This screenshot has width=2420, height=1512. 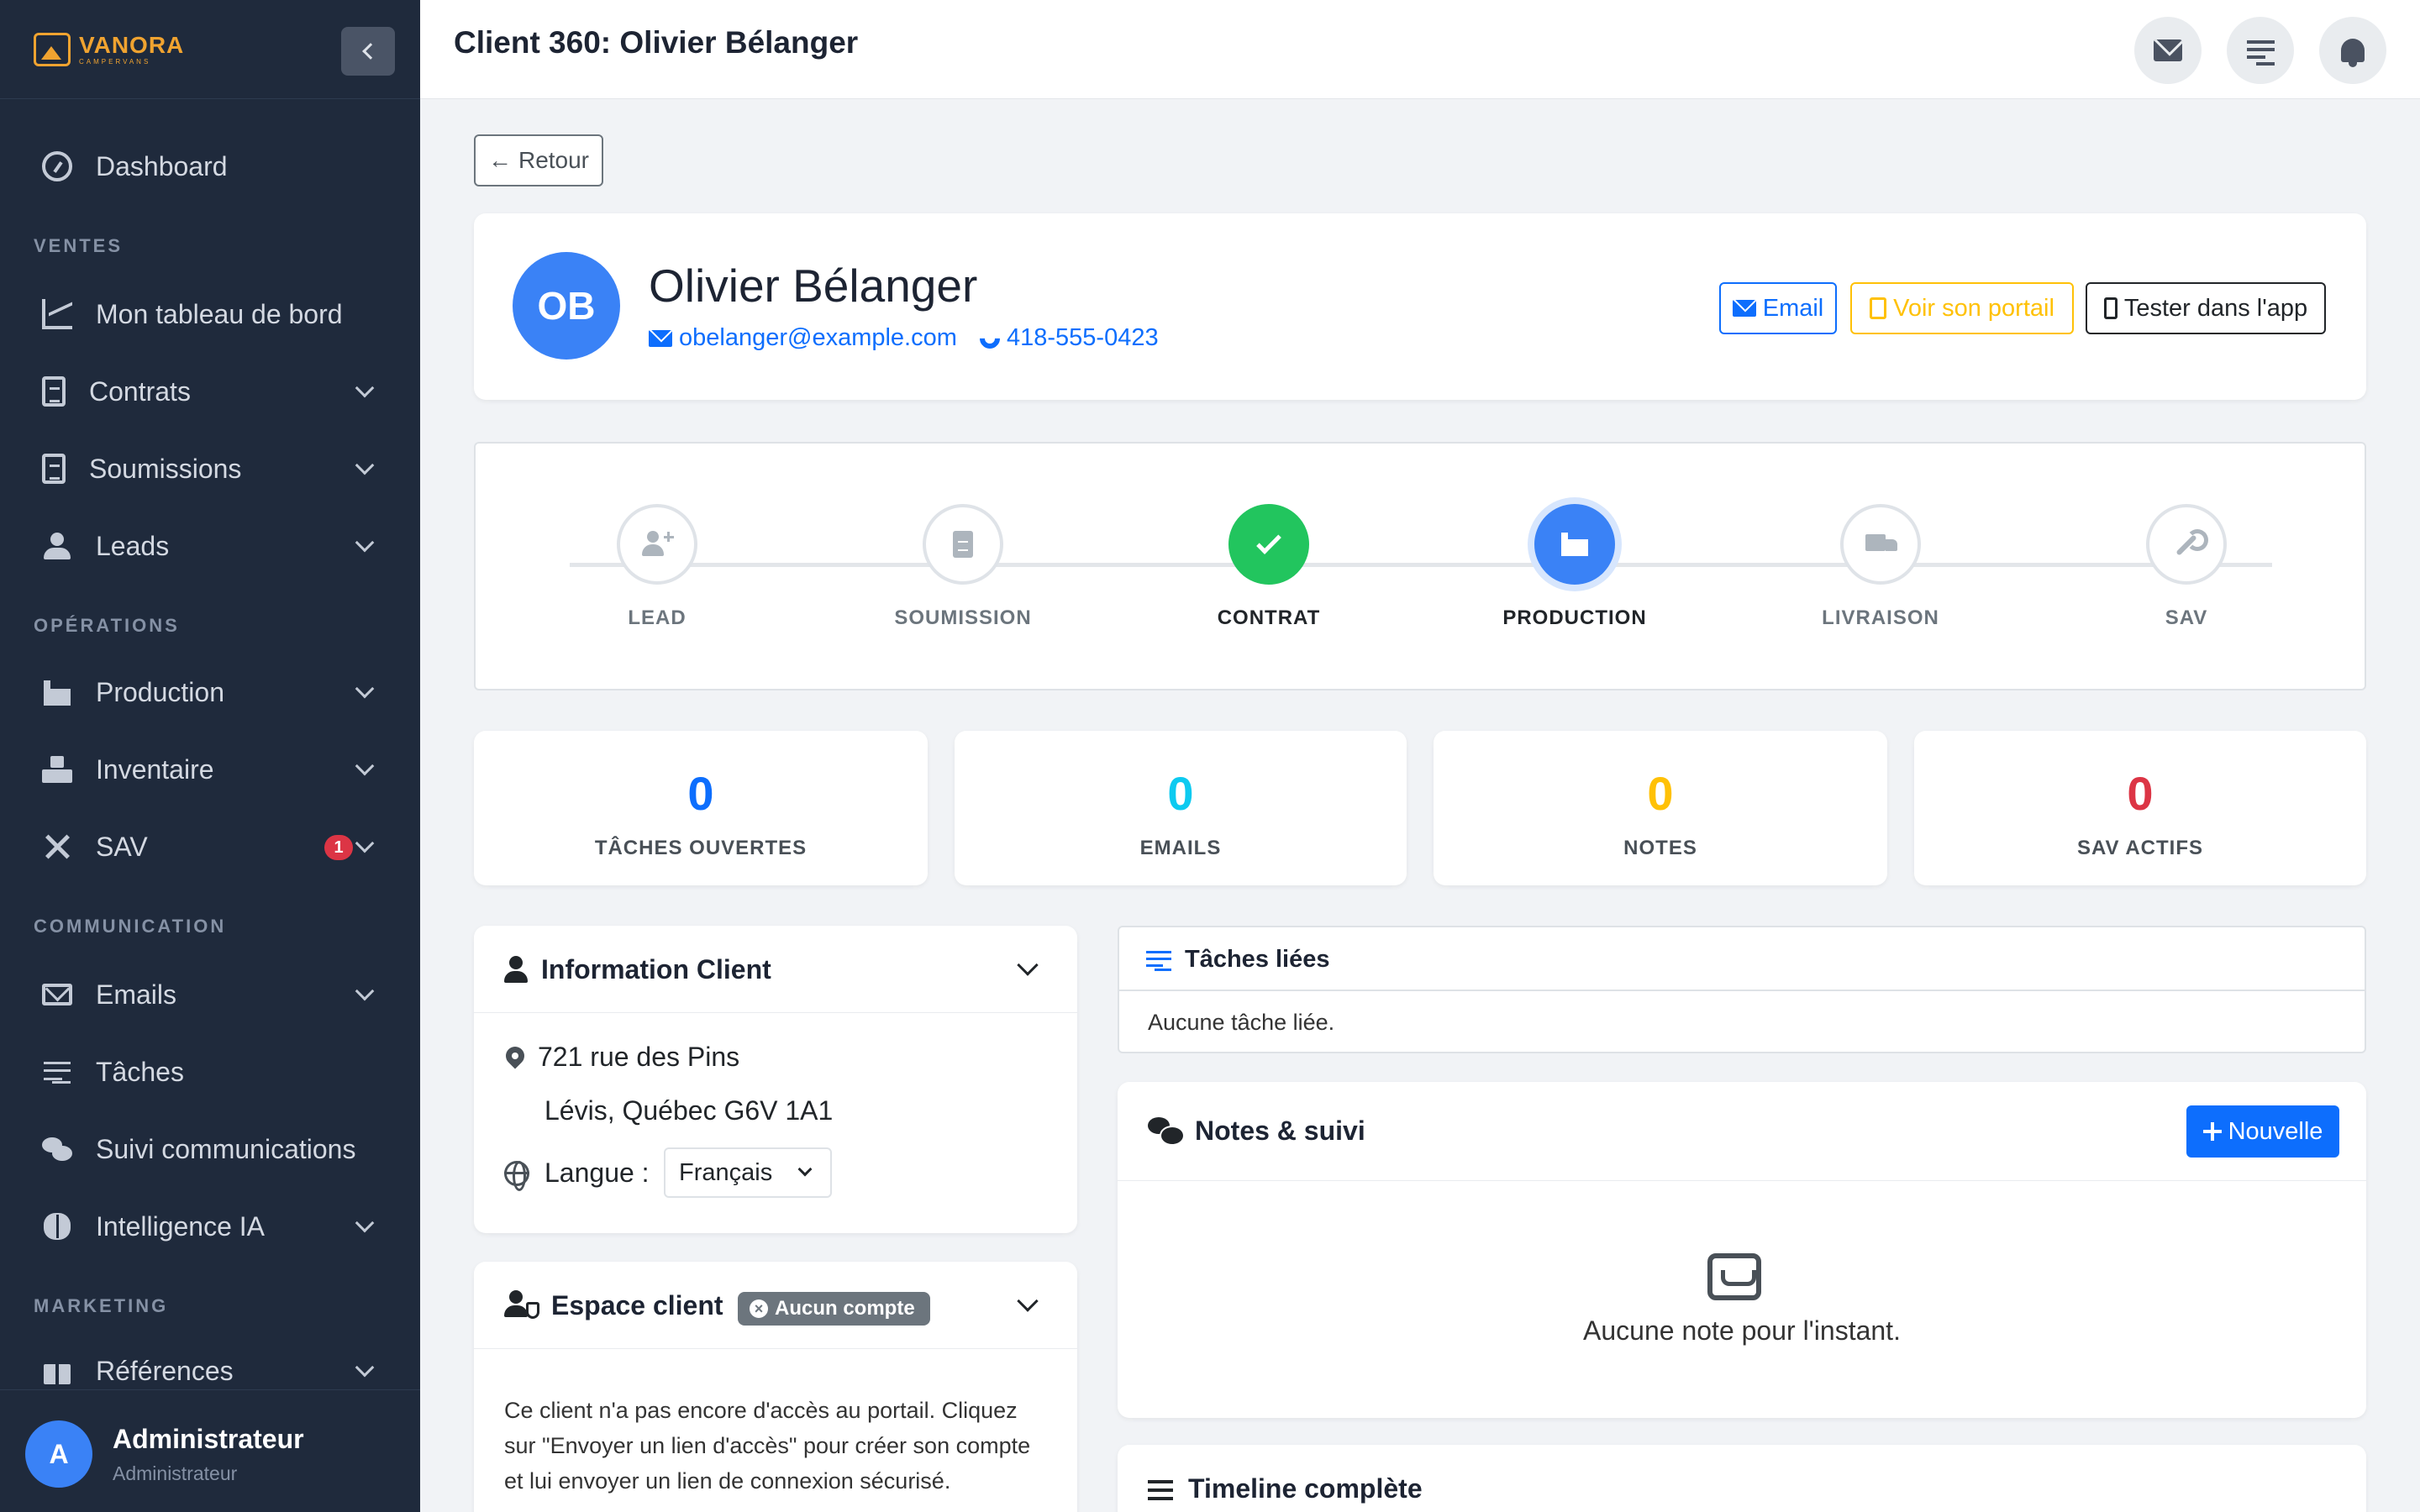 I want to click on sidebar-item-label: Intelligence IA, so click(x=181, y=1226).